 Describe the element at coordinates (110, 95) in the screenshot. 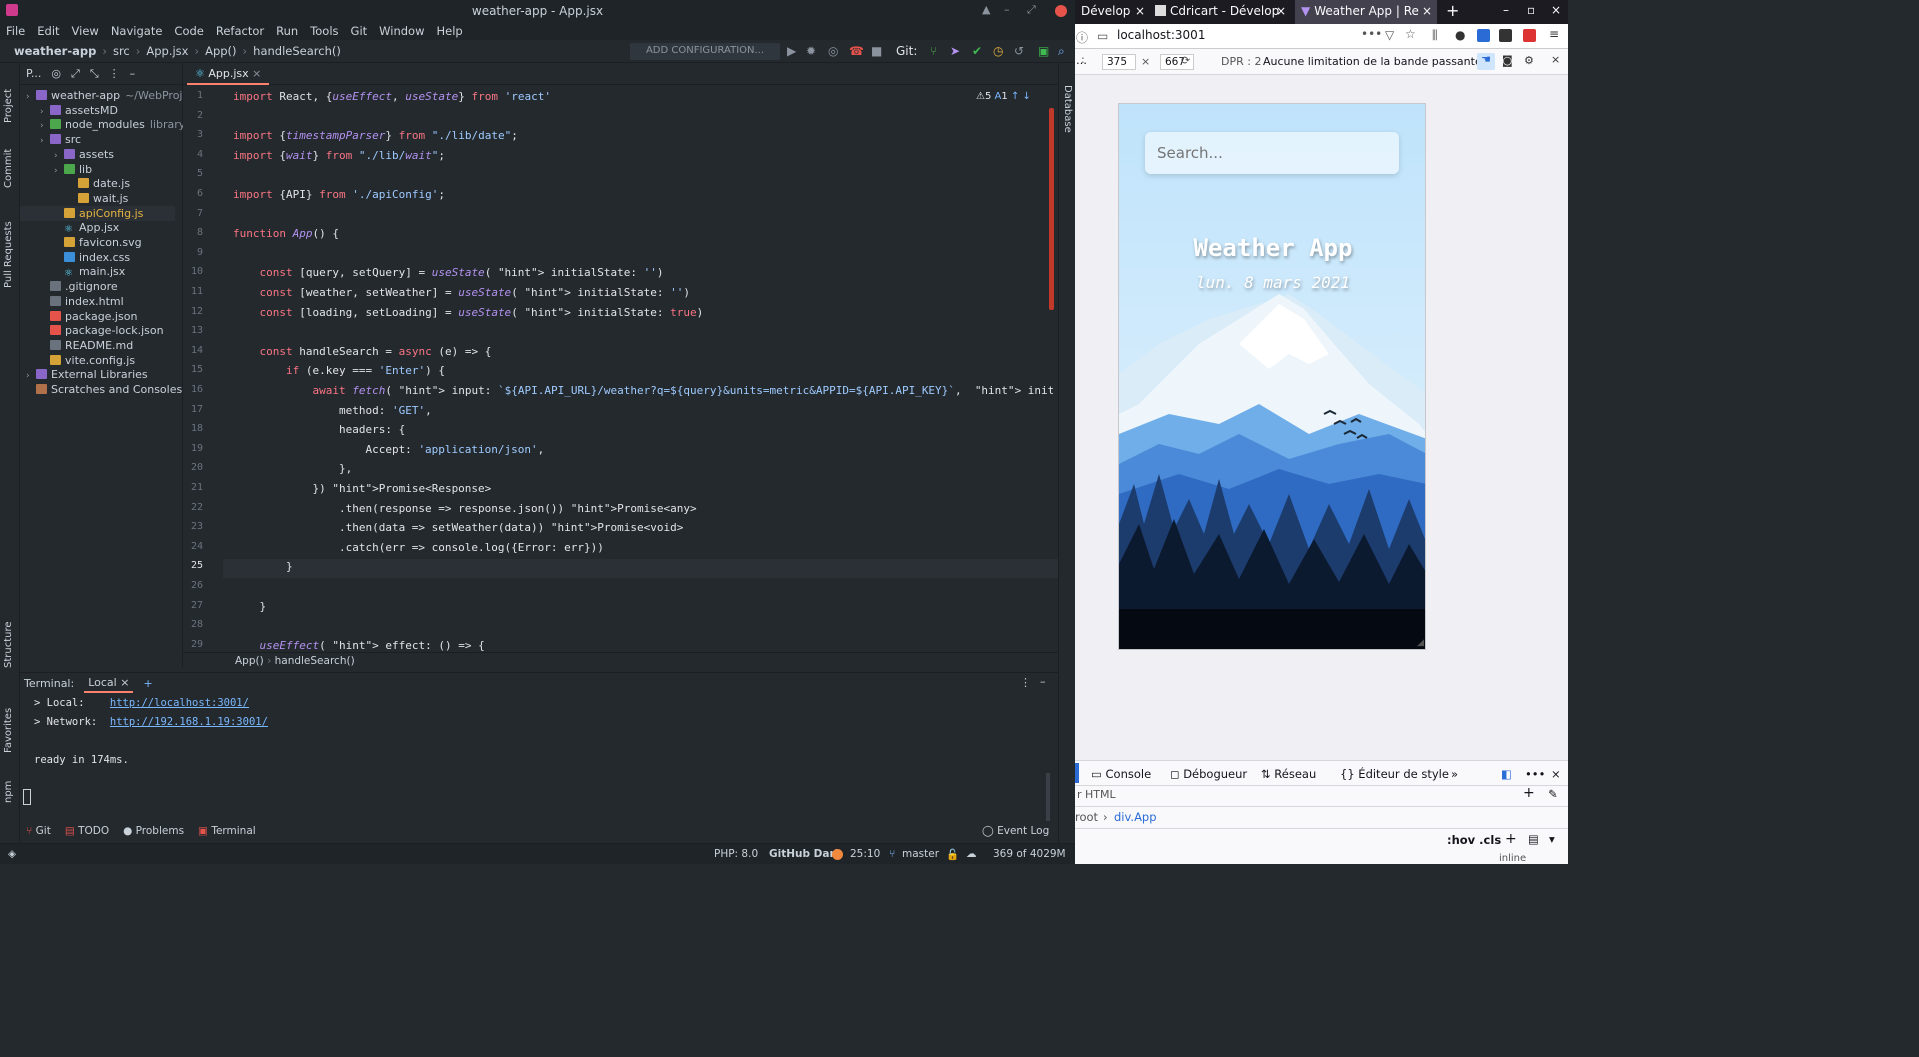

I see `tree-item: › weather-app ~/WebProjec` at that location.